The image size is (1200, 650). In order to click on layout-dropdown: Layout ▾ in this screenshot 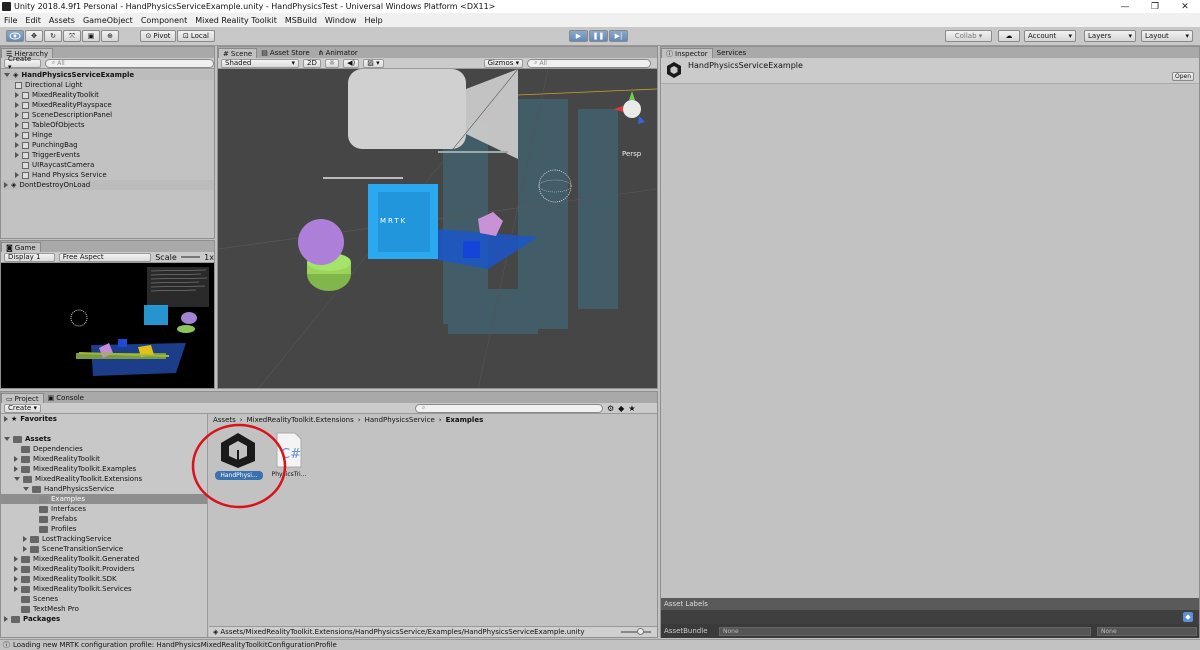, I will do `click(1167, 36)`.